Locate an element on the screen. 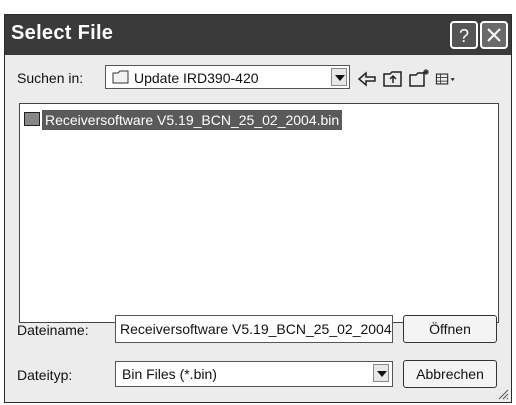  filetype-value: Bin Files (*.bin) is located at coordinates (169, 374).